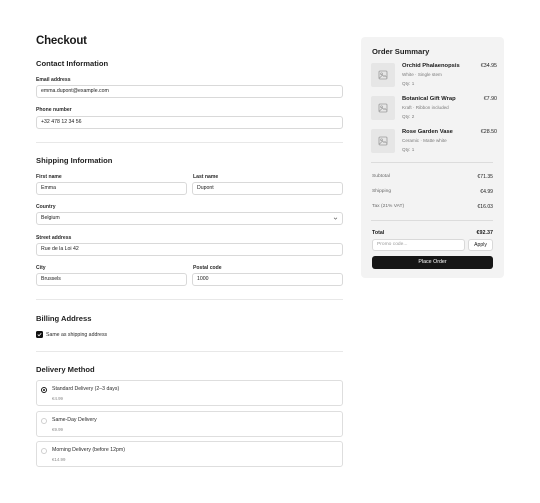 This screenshot has height=503, width=540. What do you see at coordinates (485, 207) in the screenshot?
I see `tax-value: €16.03` at bounding box center [485, 207].